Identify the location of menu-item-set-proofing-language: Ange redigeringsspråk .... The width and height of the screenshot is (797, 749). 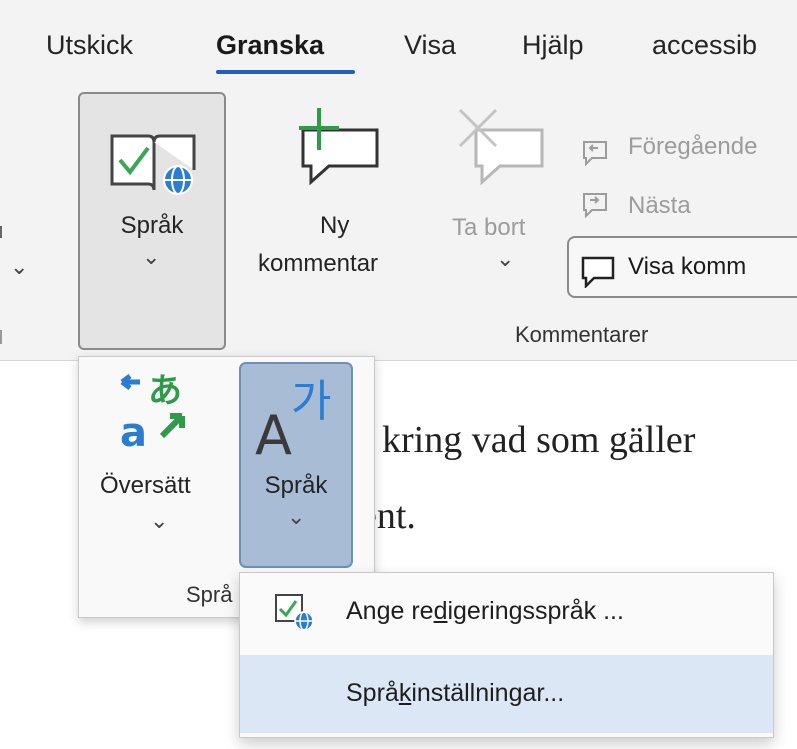
(506, 612).